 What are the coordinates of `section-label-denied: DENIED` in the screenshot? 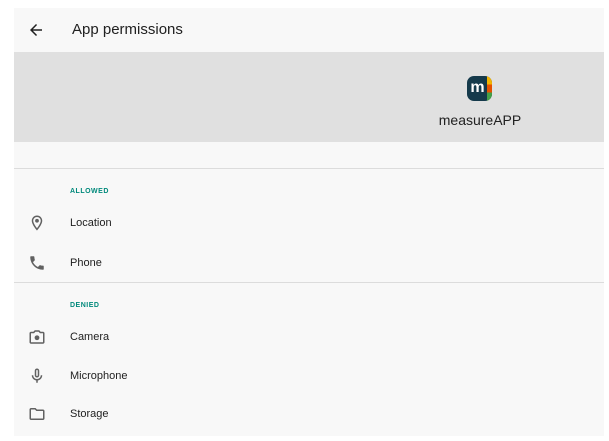 It's located at (85, 305).